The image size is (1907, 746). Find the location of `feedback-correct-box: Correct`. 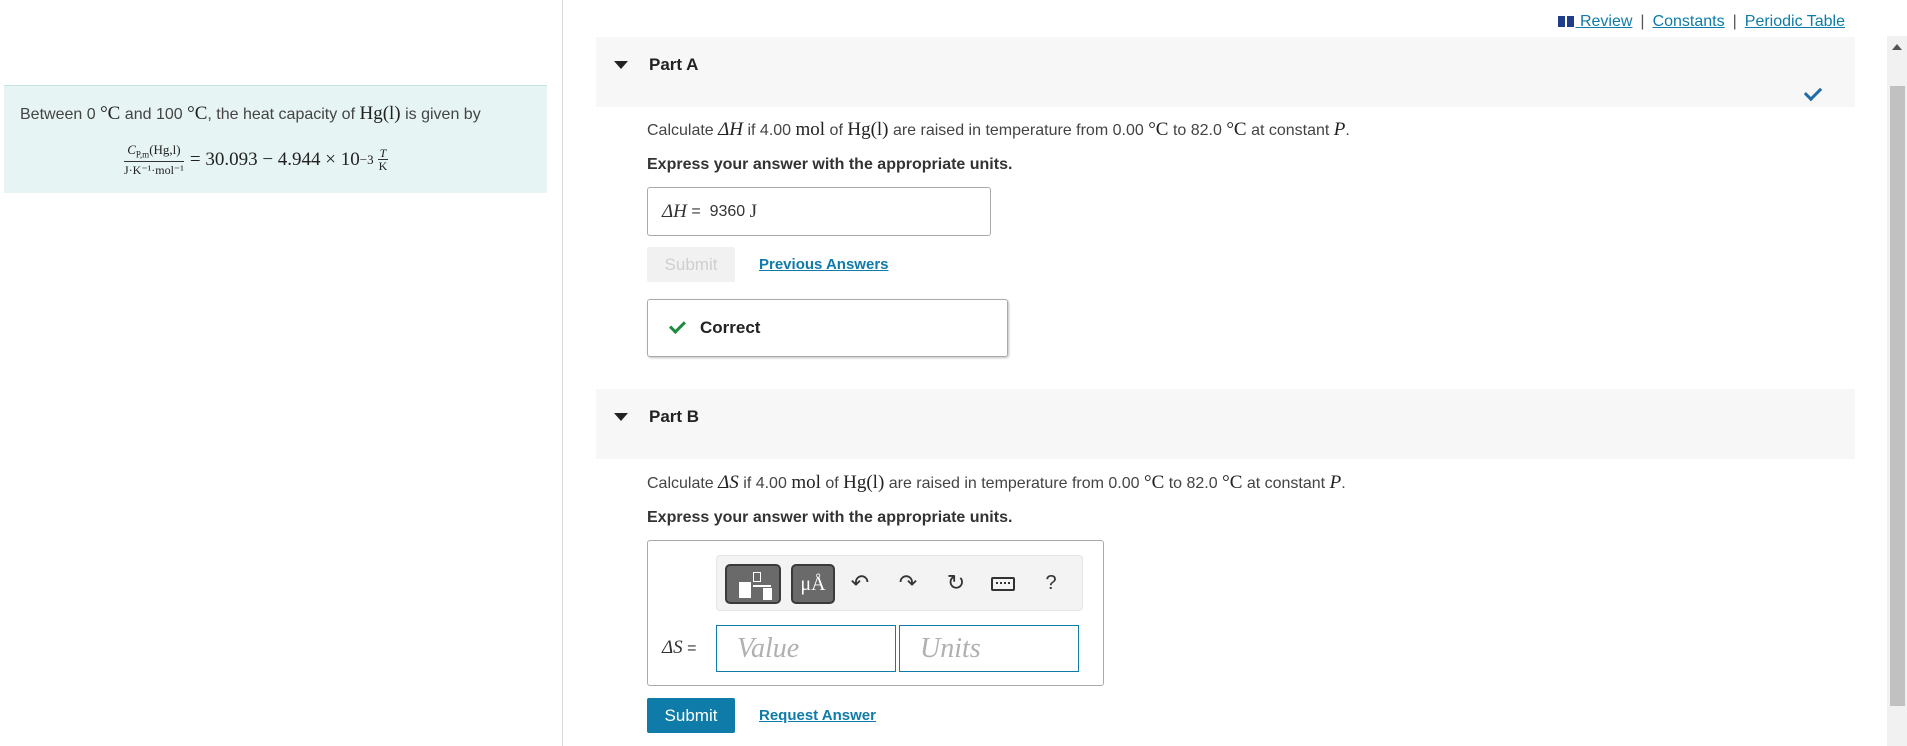

feedback-correct-box: Correct is located at coordinates (827, 328).